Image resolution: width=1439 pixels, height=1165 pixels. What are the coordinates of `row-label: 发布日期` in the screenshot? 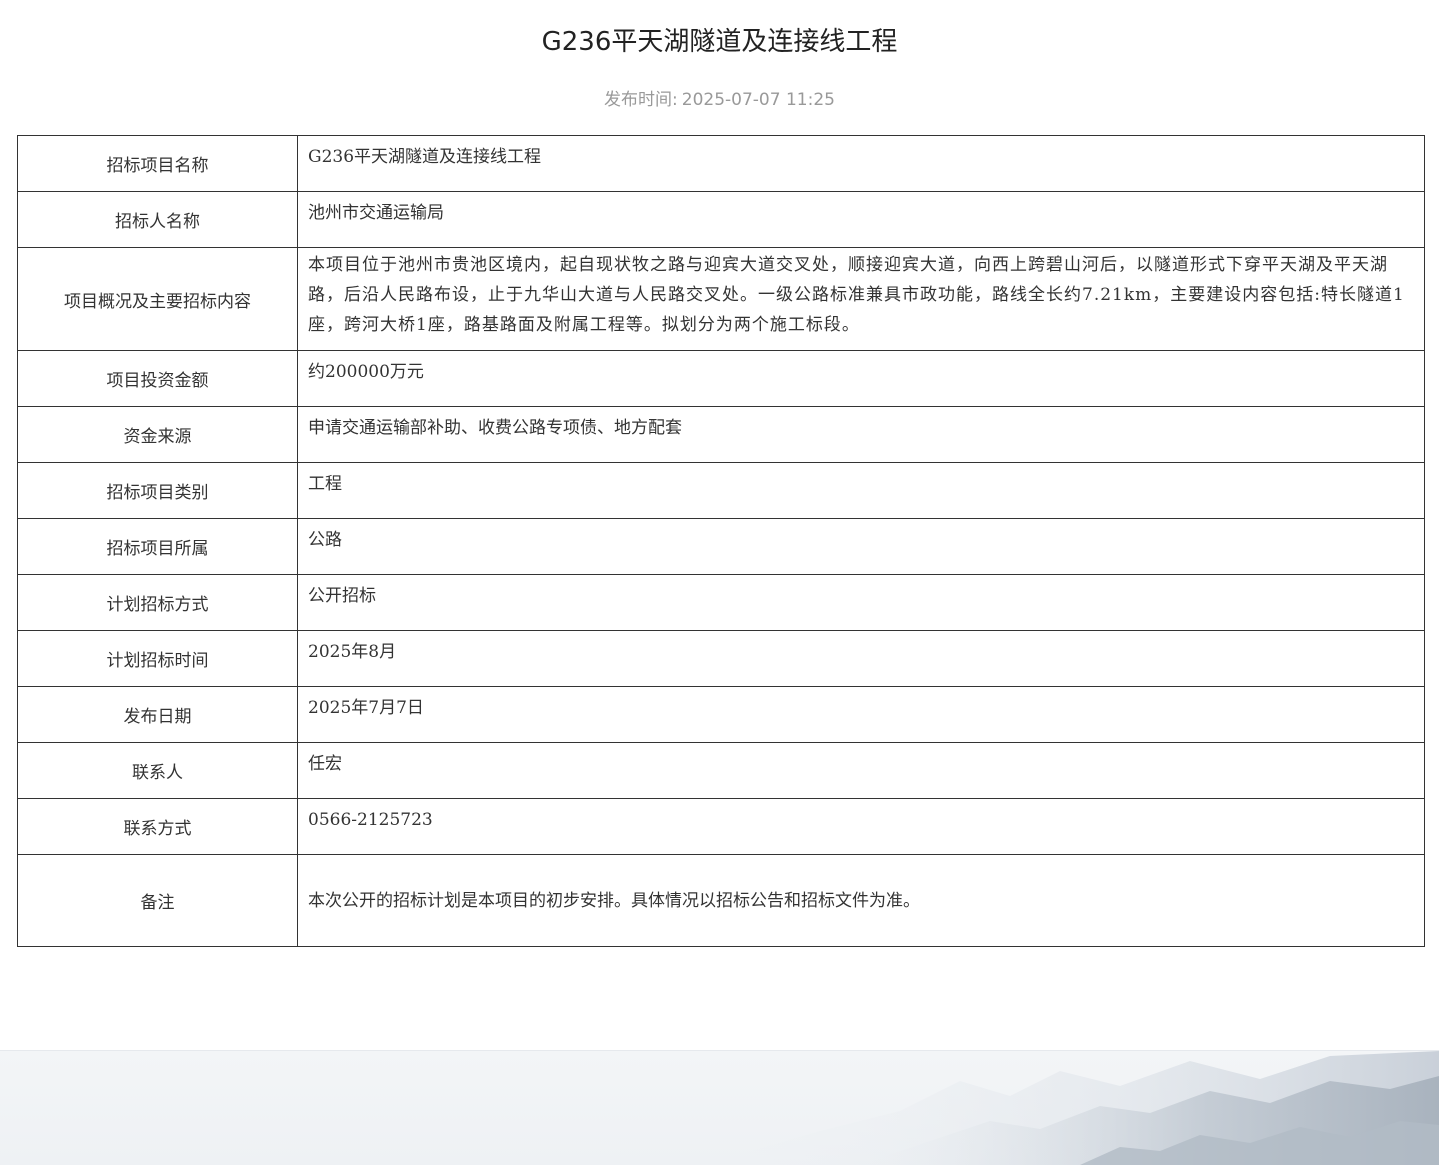 It's located at (157, 717).